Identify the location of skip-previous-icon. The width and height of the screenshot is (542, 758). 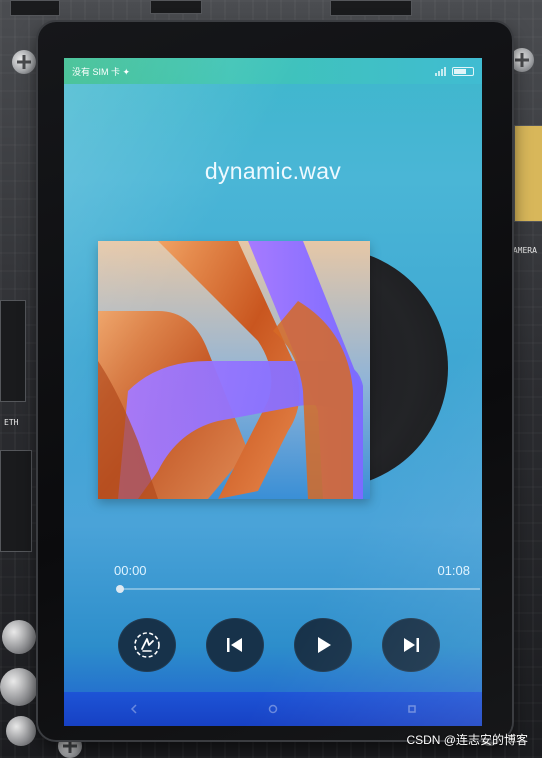
(234, 645).